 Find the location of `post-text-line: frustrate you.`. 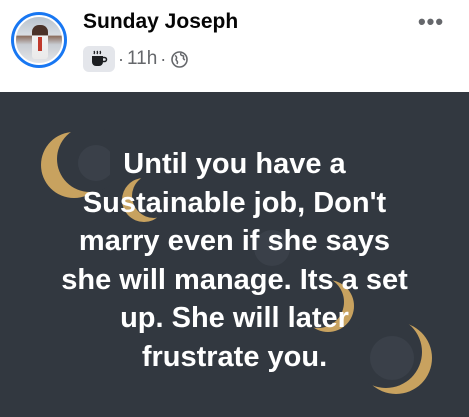

post-text-line: frustrate you. is located at coordinates (234, 356).